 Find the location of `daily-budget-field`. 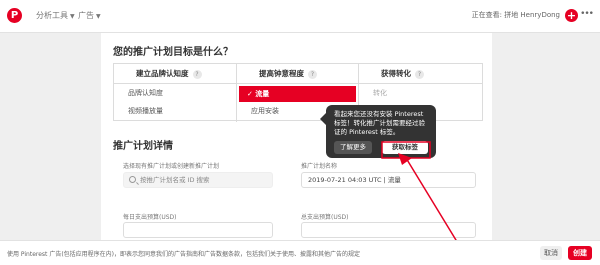

daily-budget-field is located at coordinates (198, 230).